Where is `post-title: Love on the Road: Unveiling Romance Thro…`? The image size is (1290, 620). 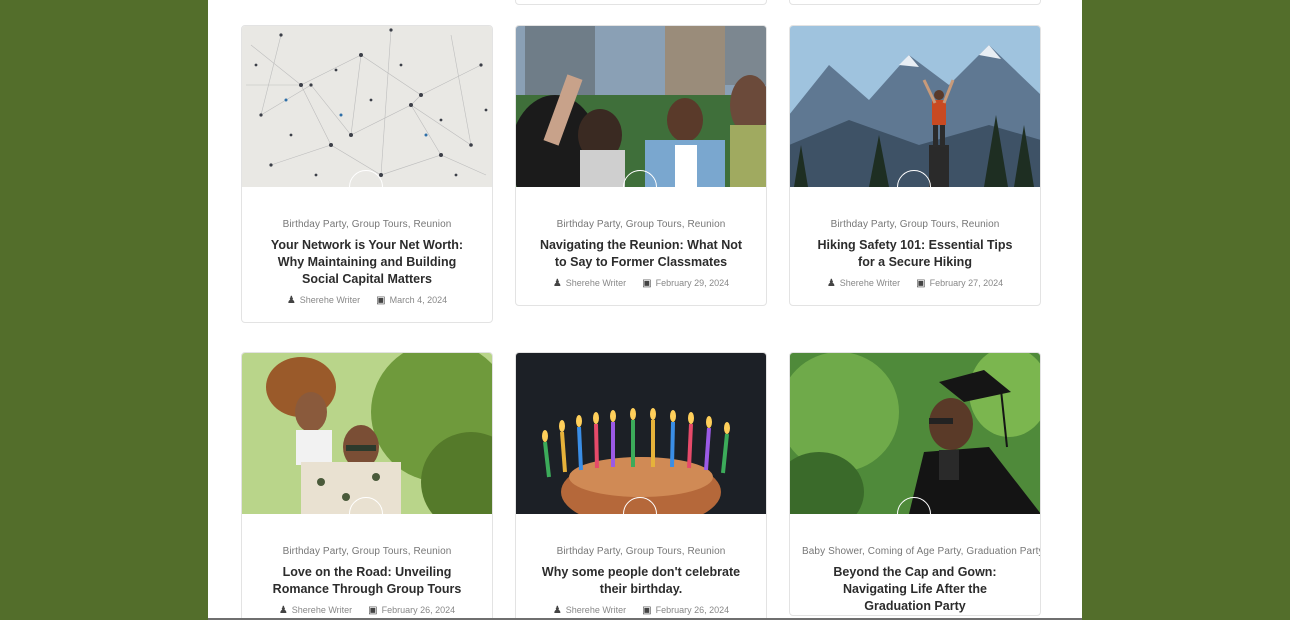 post-title: Love on the Road: Unveiling Romance Thro… is located at coordinates (367, 581).